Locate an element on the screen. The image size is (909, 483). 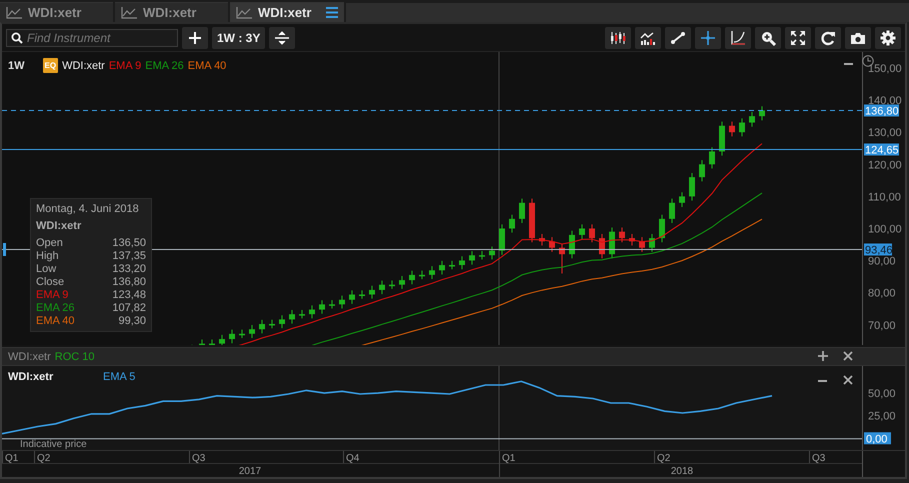
year-label: 2017 is located at coordinates (250, 471).